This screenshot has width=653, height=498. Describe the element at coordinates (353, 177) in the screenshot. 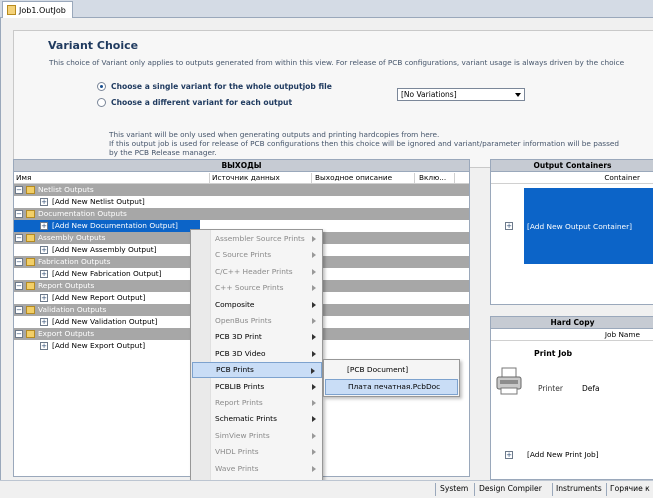

I see `column-output-description: Выходное описание` at that location.